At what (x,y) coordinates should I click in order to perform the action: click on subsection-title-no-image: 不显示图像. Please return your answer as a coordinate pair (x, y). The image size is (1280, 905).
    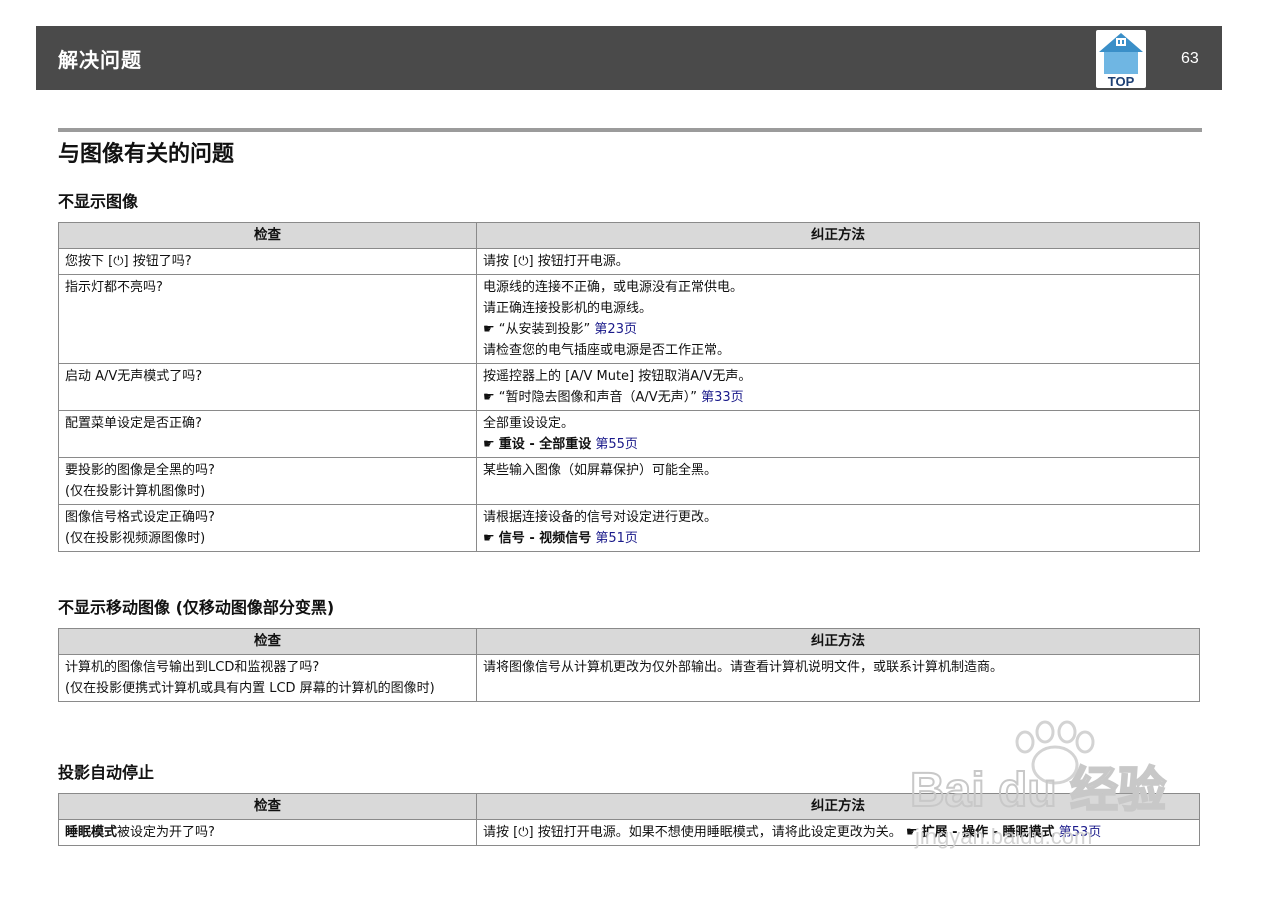
    Looking at the image, I should click on (98, 201).